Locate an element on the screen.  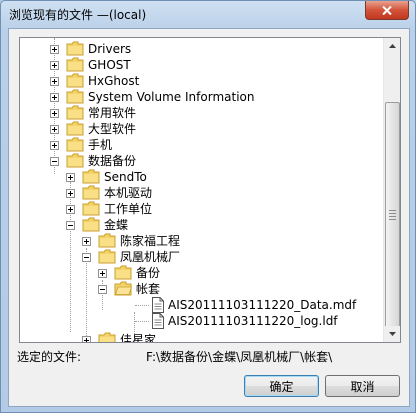
scroll-down-button is located at coordinates (392, 334).